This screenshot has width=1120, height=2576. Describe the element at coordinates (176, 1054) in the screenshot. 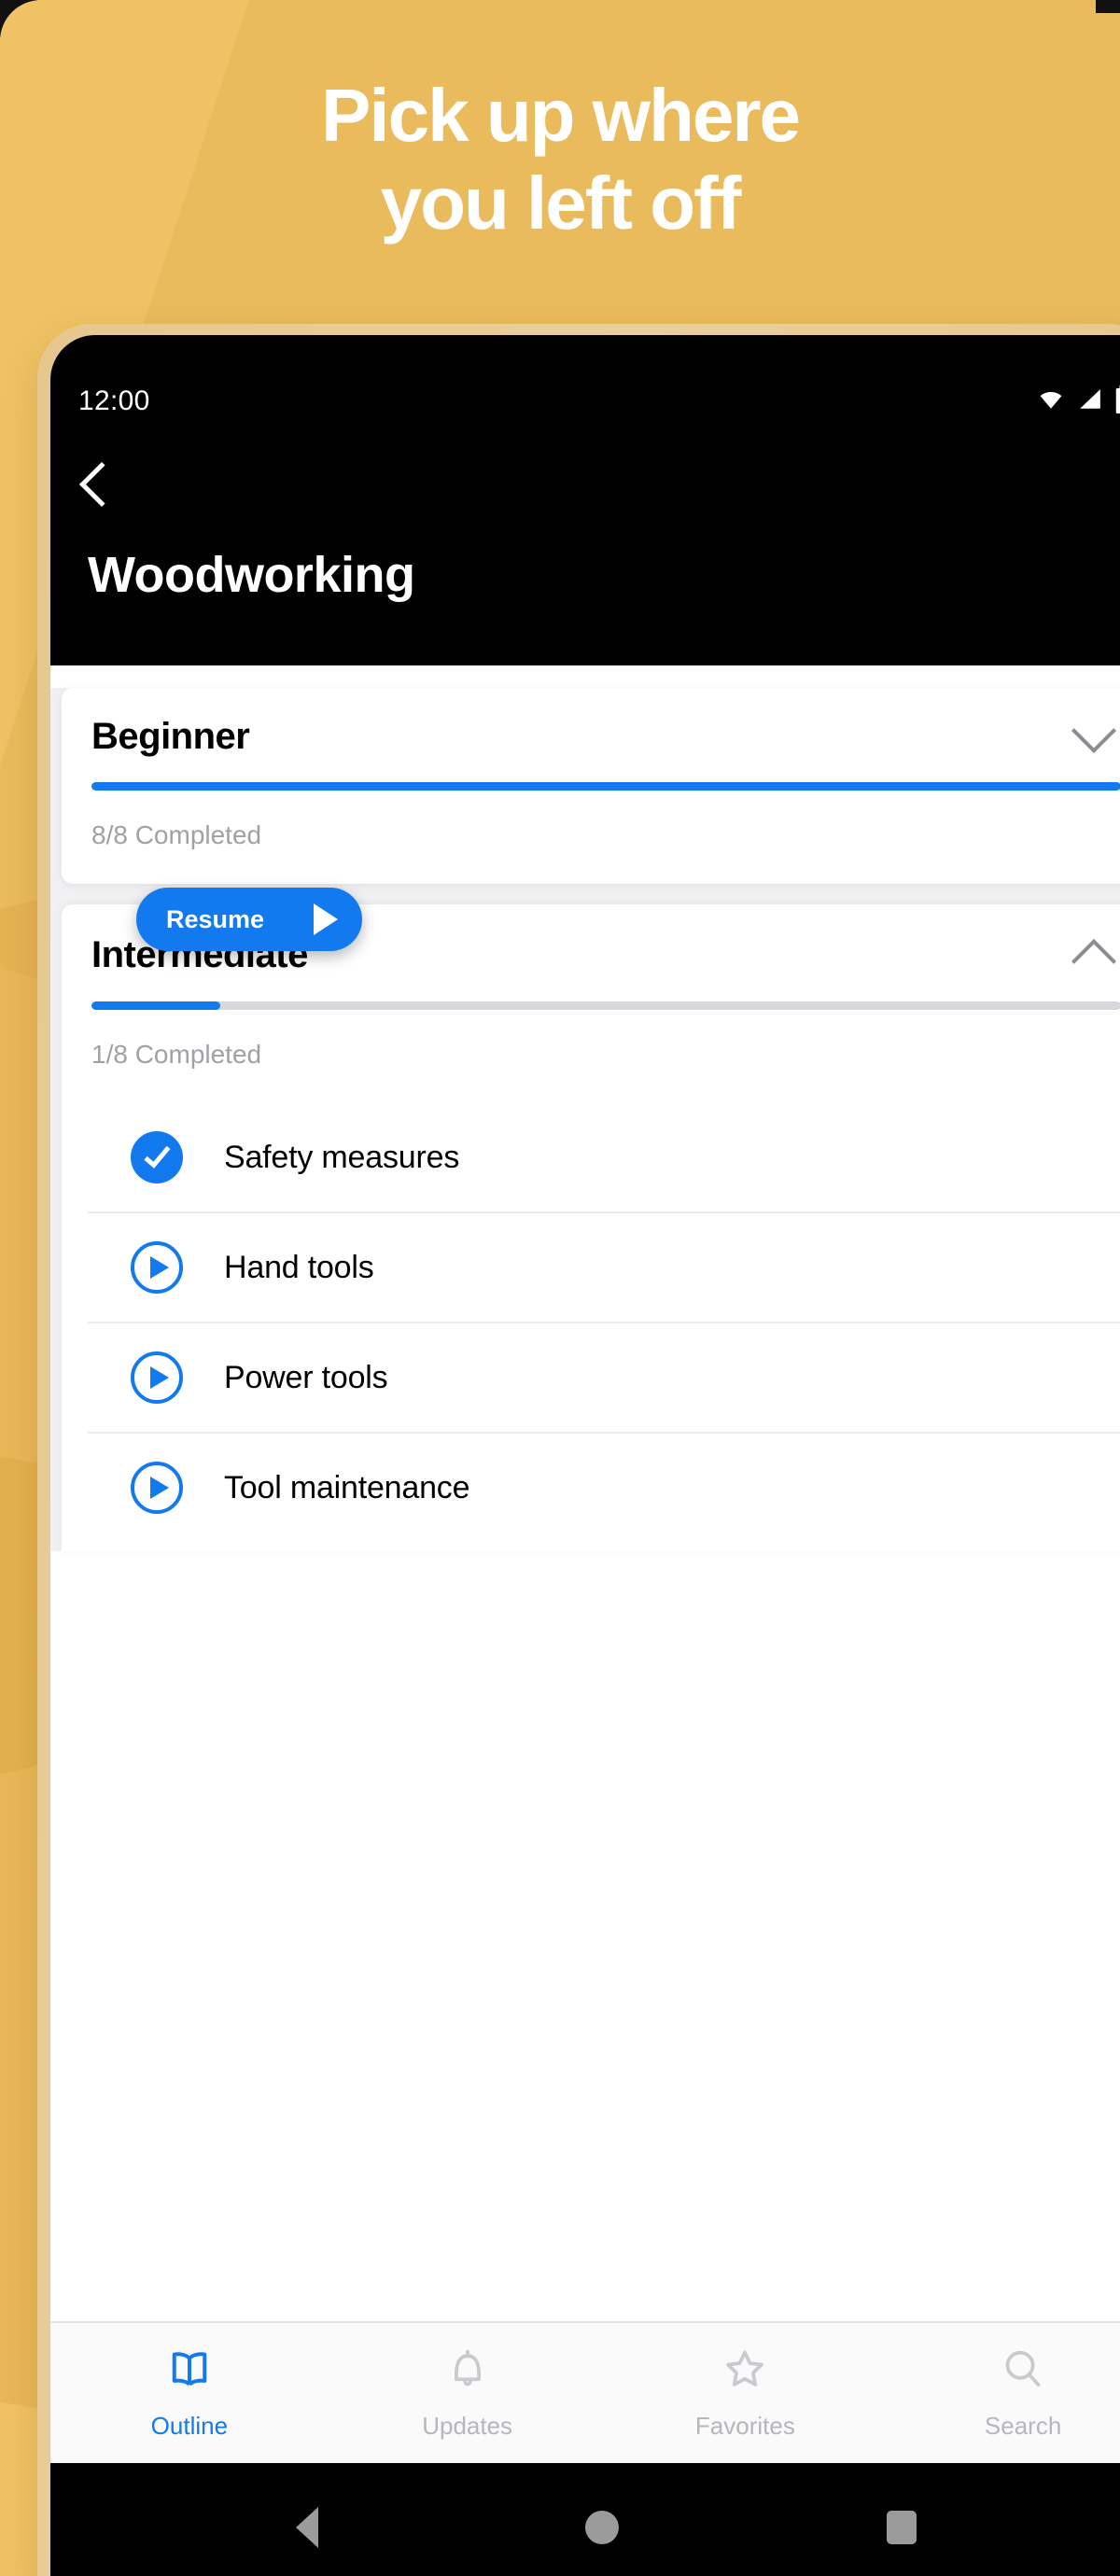

I see `section-completed-label: 1/8 Completed` at that location.